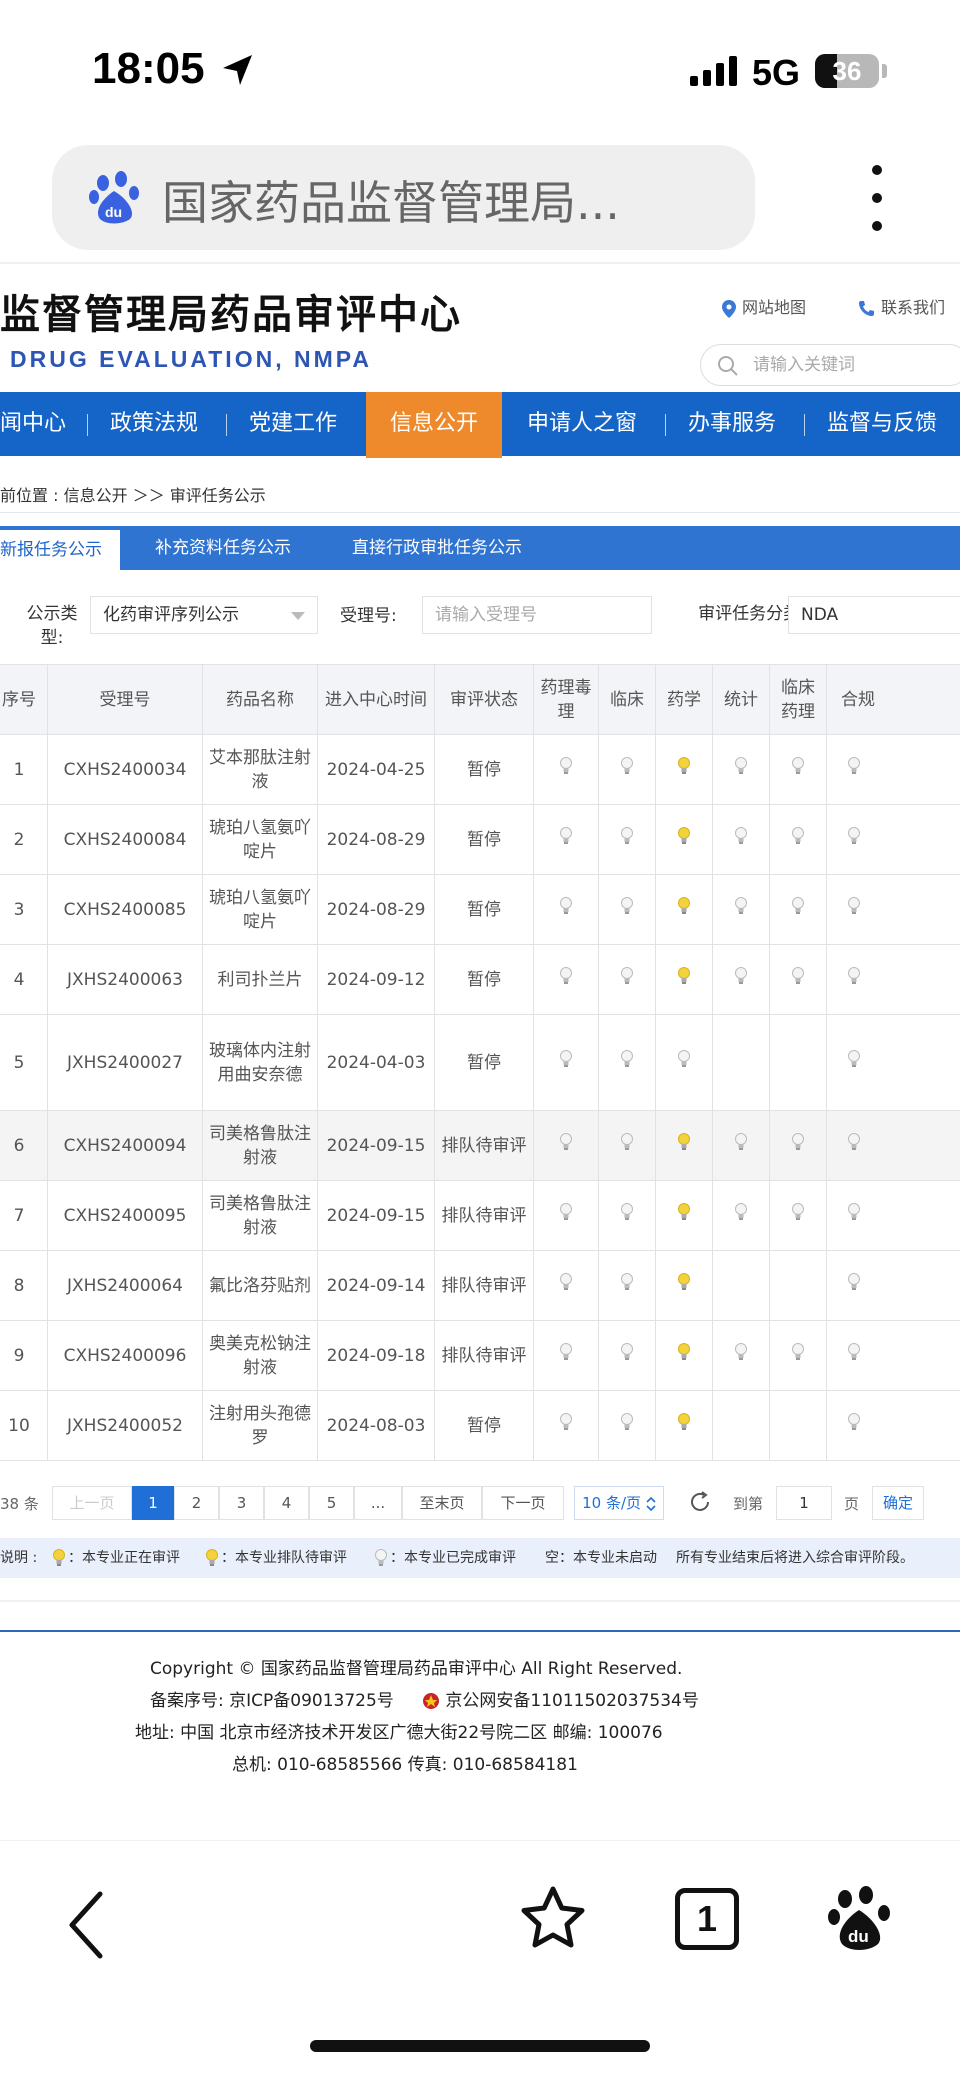 The image size is (960, 2079). What do you see at coordinates (204, 615) in the screenshot?
I see `type-select: 化药审评序列公示` at bounding box center [204, 615].